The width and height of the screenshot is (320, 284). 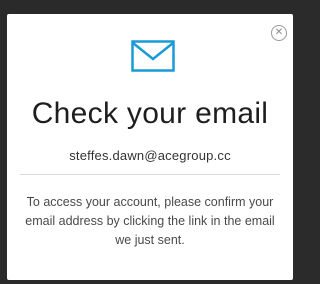 I want to click on close-icon: ✕, so click(x=279, y=33).